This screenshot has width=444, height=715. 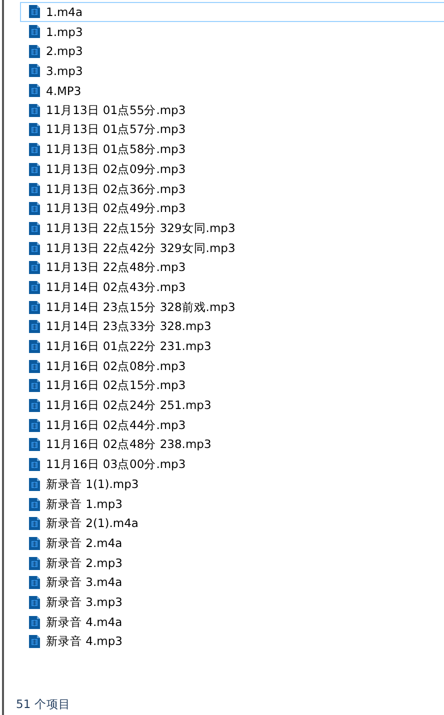 What do you see at coordinates (232, 208) in the screenshot?
I see `file-row: 11月13日 02点49分.mp3` at bounding box center [232, 208].